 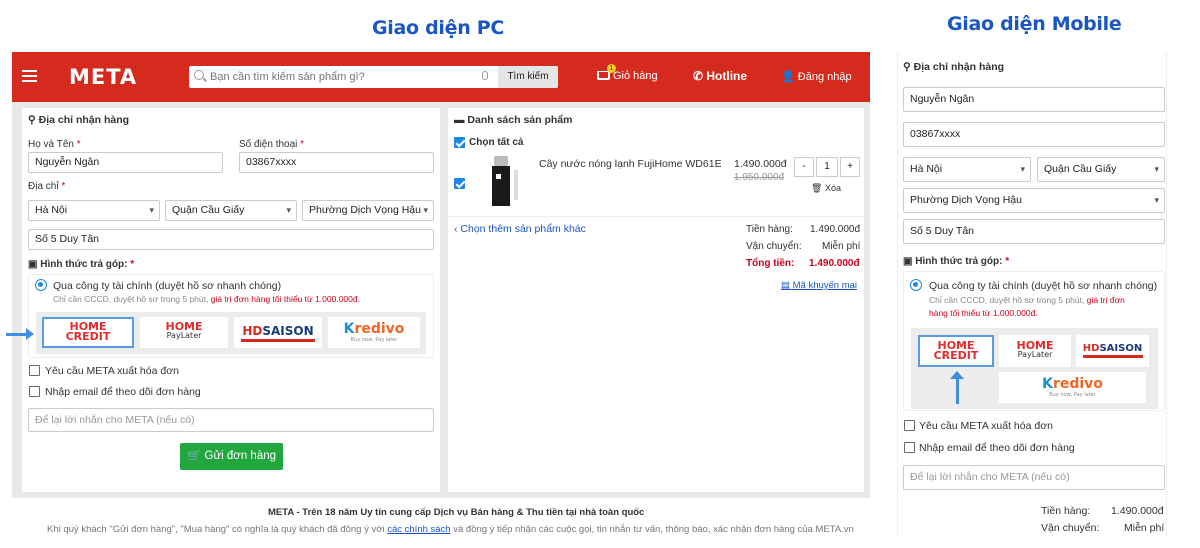 What do you see at coordinates (956, 351) in the screenshot?
I see `mobile-homecredit-option: HOME CREDIT` at bounding box center [956, 351].